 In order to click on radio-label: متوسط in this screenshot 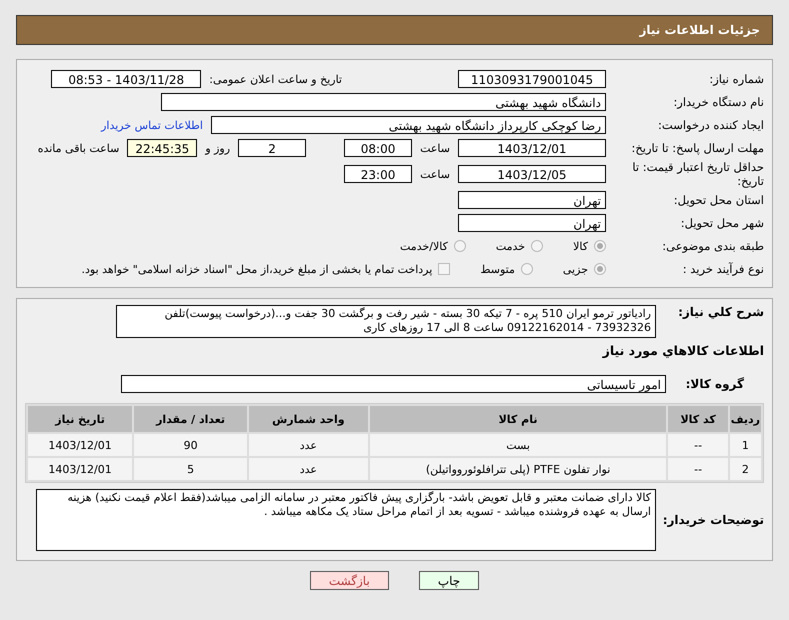, I will do `click(497, 269)`.